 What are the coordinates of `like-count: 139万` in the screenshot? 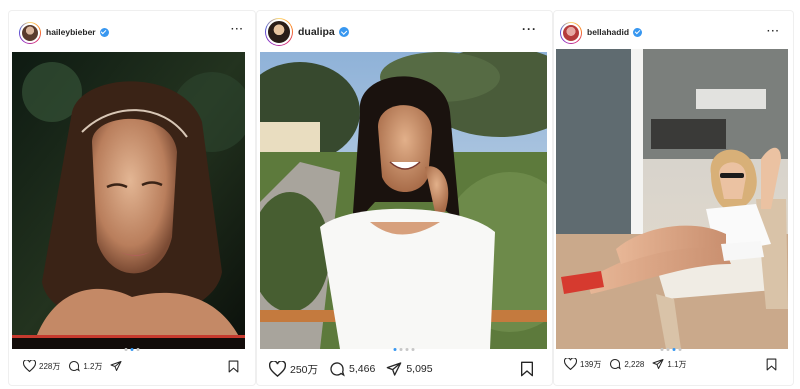 It's located at (591, 364).